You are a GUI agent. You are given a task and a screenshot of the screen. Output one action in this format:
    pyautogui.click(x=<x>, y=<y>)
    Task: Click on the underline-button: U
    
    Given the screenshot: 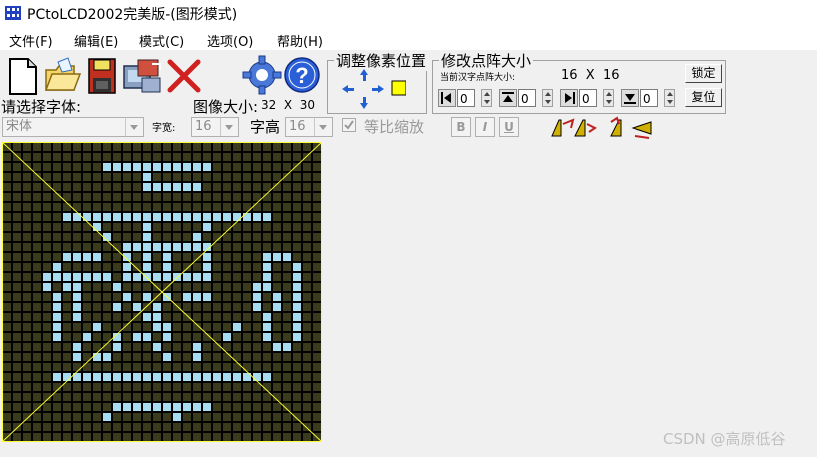 What is the action you would take?
    pyautogui.click(x=509, y=127)
    